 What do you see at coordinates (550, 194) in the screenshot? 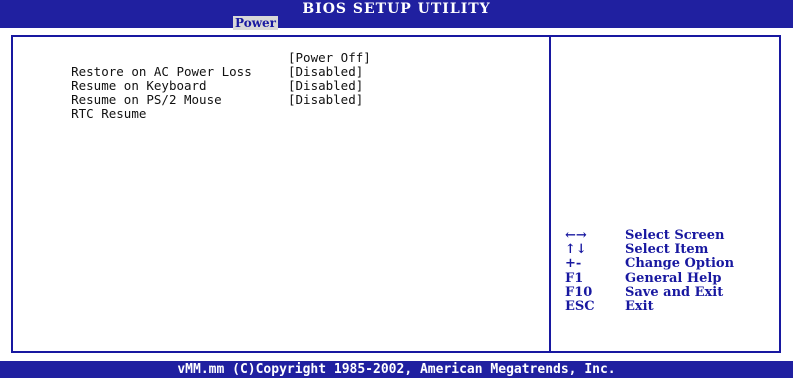
I see `panel-divider` at bounding box center [550, 194].